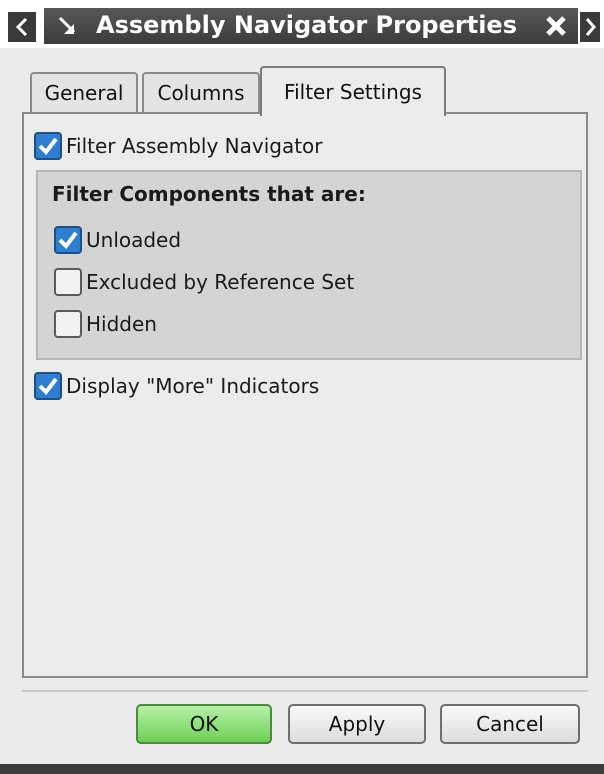 The width and height of the screenshot is (604, 774). I want to click on display-more-indicators-label: Display "More" Indicators, so click(193, 386).